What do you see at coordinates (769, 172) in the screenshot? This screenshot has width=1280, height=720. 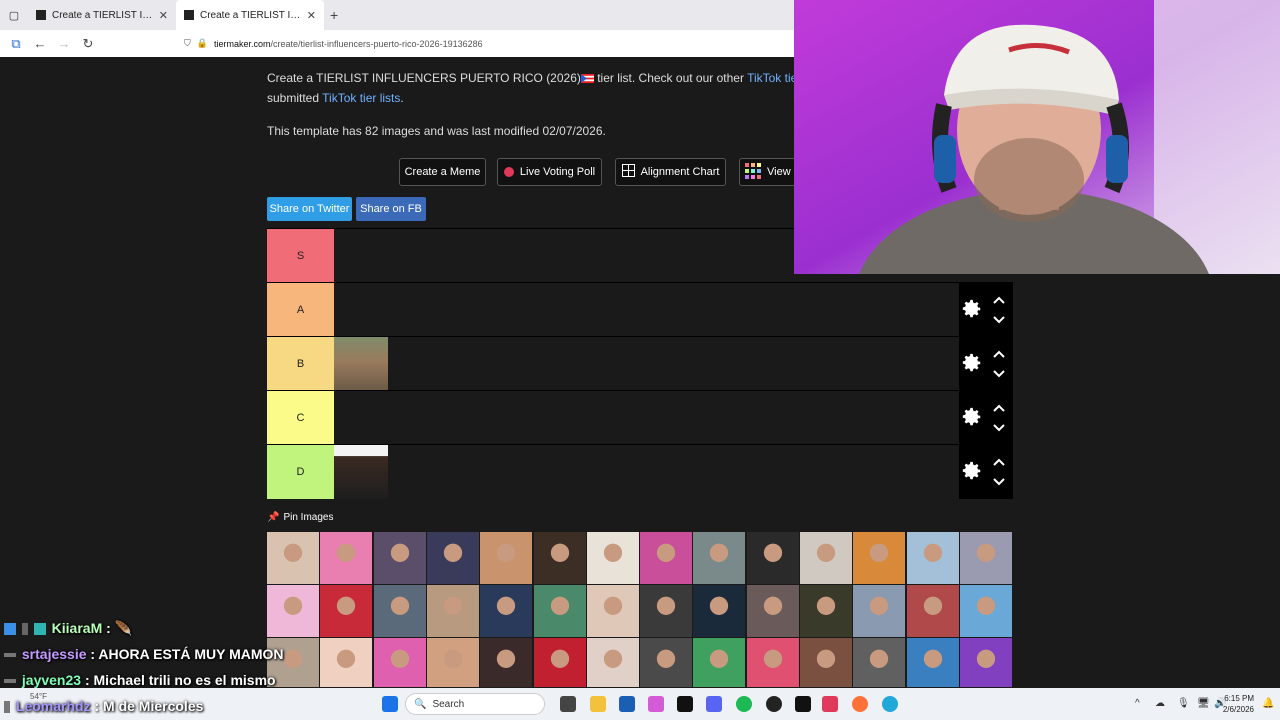 I see `view-button: View` at bounding box center [769, 172].